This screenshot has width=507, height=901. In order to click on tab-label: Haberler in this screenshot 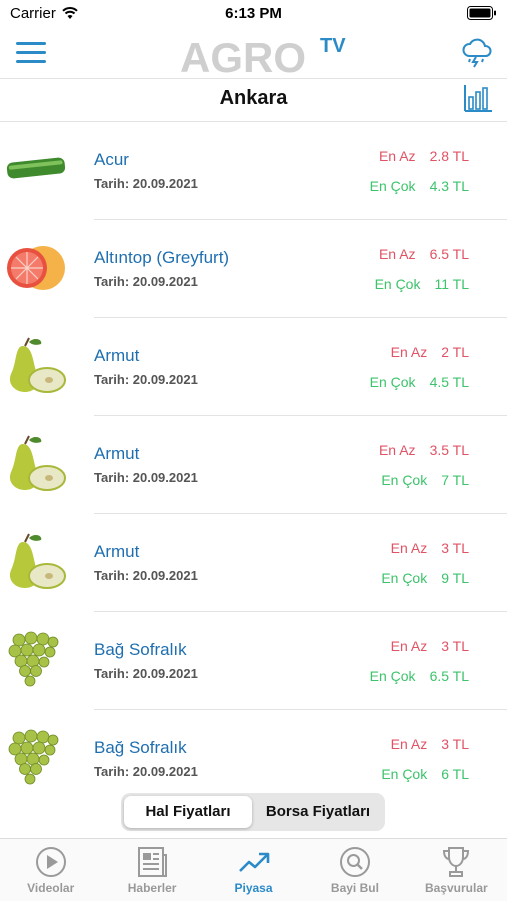, I will do `click(152, 888)`.